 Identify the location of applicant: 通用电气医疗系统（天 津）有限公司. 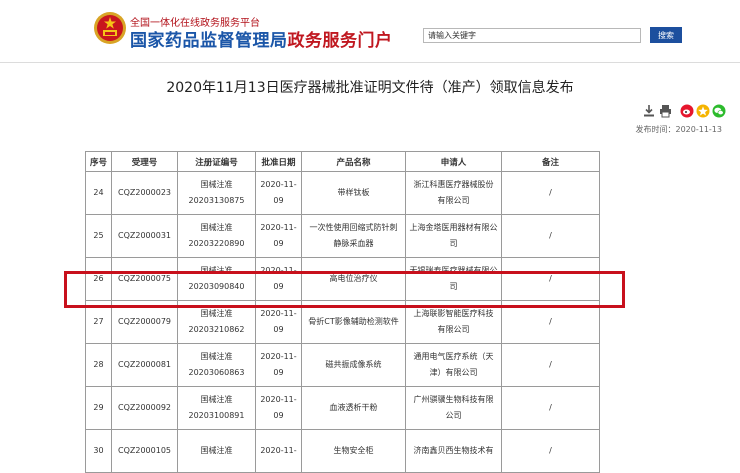
(453, 365).